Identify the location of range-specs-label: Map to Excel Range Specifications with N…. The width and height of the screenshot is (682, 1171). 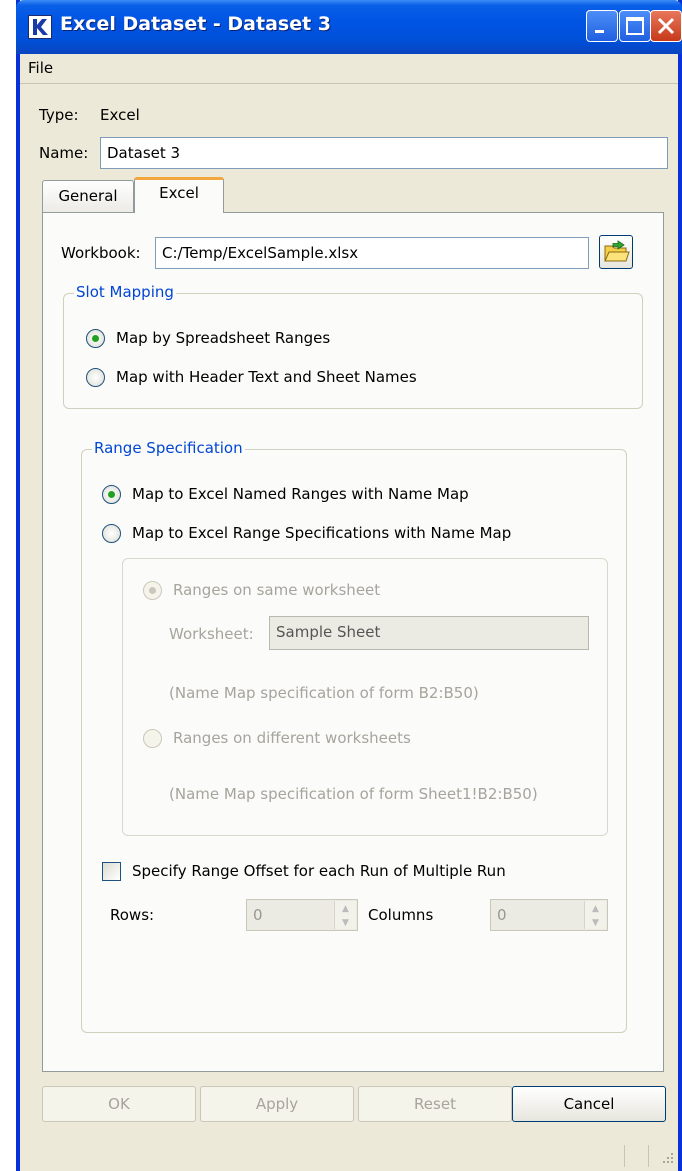
(322, 533).